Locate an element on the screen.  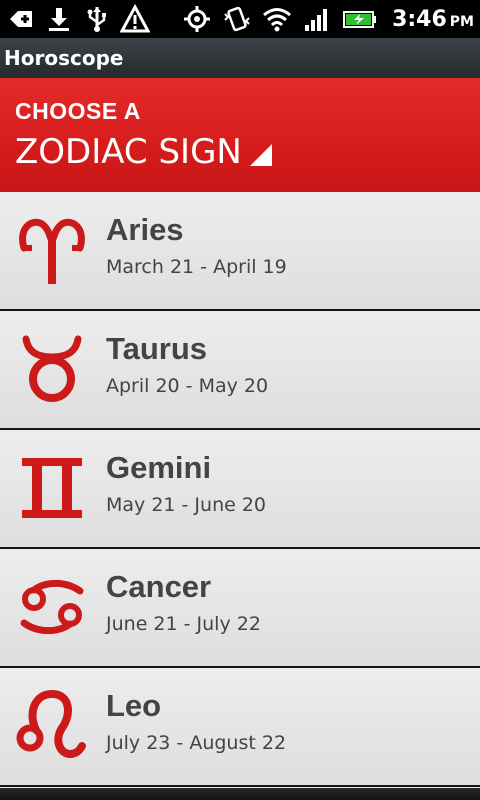
cancer-icon is located at coordinates (52, 607).